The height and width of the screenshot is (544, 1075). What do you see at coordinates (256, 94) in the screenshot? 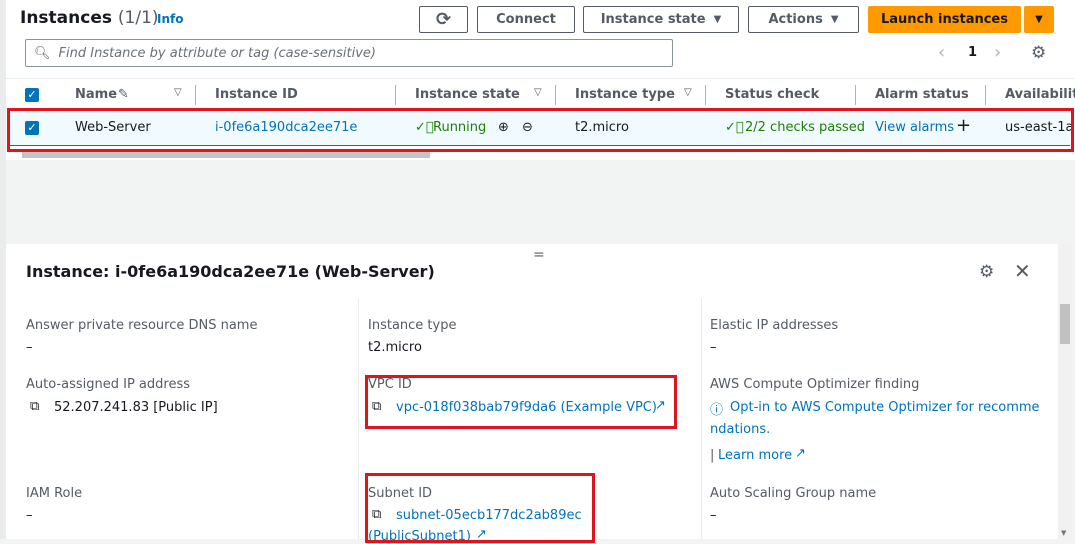
I see `col-instance-id: Instance ID` at bounding box center [256, 94].